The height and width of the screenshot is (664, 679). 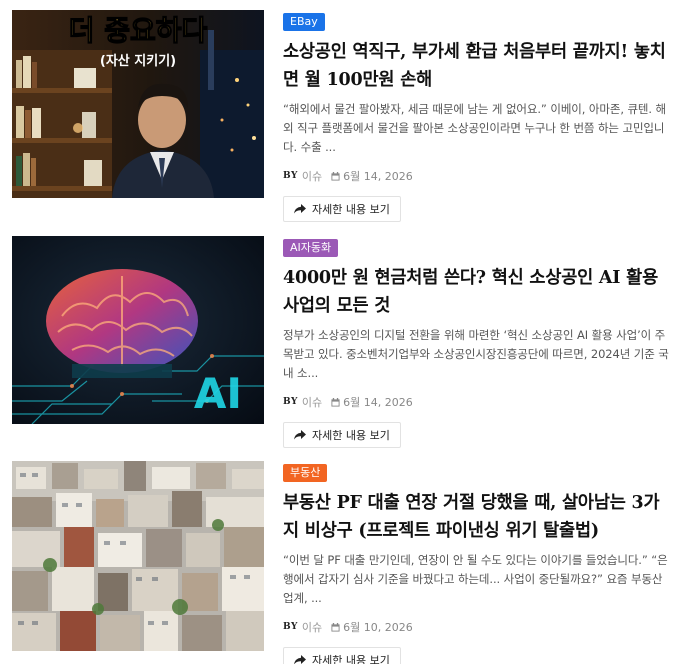 What do you see at coordinates (378, 627) in the screenshot?
I see `post-date: 6월 10, 2026` at bounding box center [378, 627].